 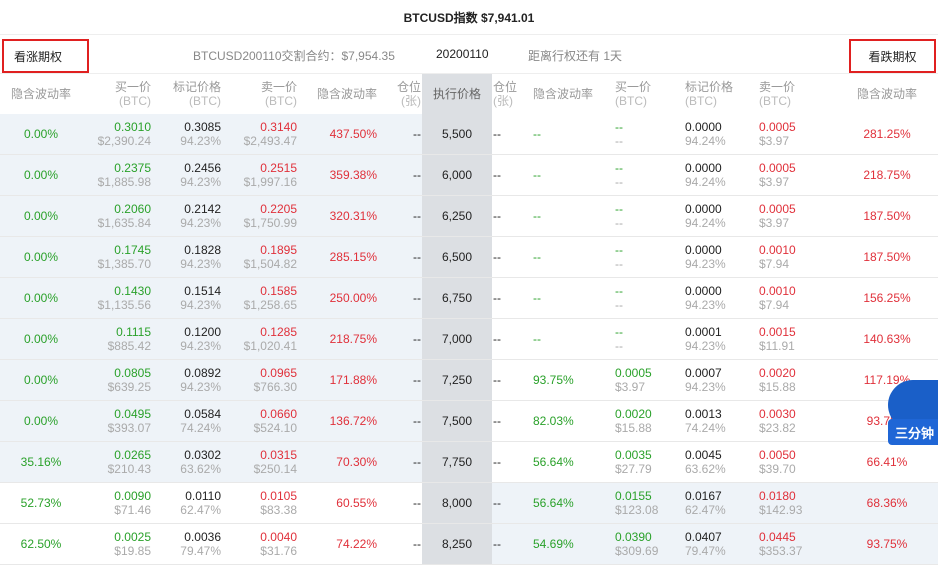 What do you see at coordinates (887, 257) in the screenshot?
I see `put-iv2-cell: 187.50%` at bounding box center [887, 257].